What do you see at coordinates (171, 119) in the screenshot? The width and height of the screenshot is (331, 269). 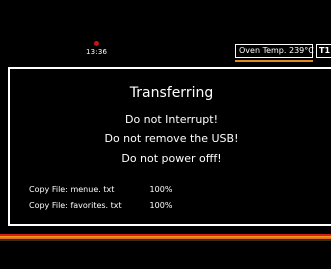 I see `warning-interrupt: Do not Interrupt!` at bounding box center [171, 119].